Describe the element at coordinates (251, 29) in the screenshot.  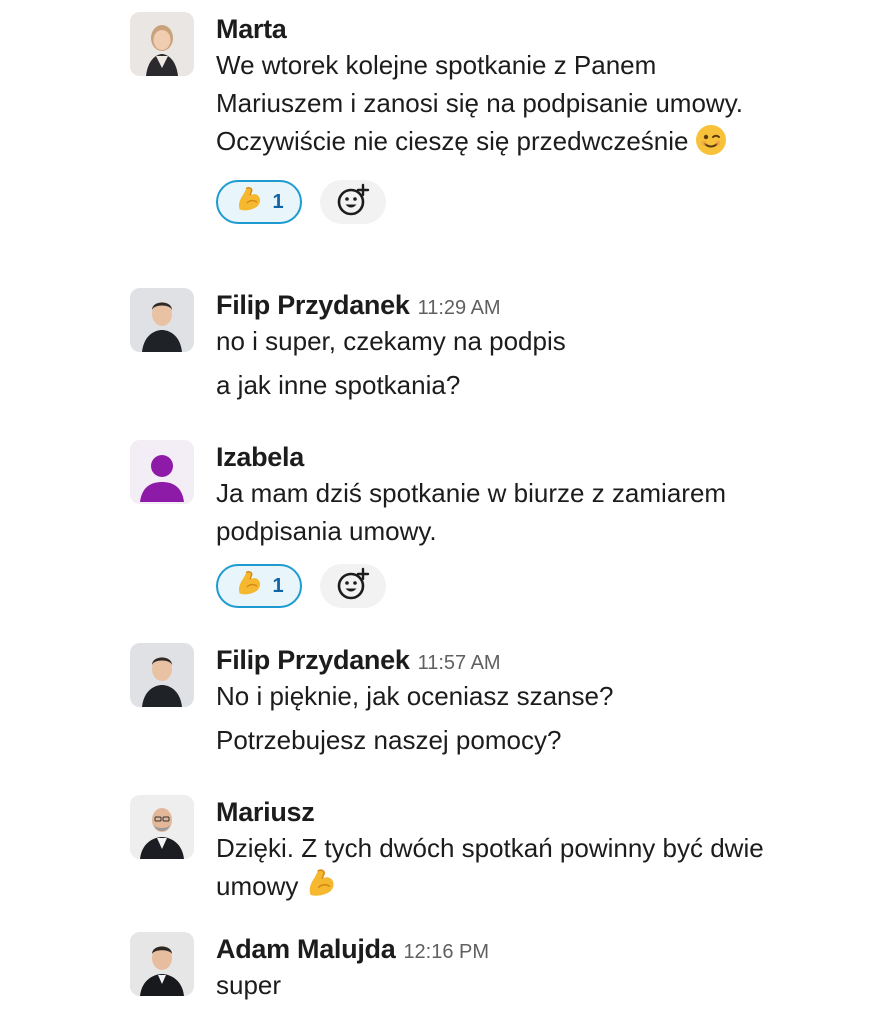
I see `author-name: Marta` at that location.